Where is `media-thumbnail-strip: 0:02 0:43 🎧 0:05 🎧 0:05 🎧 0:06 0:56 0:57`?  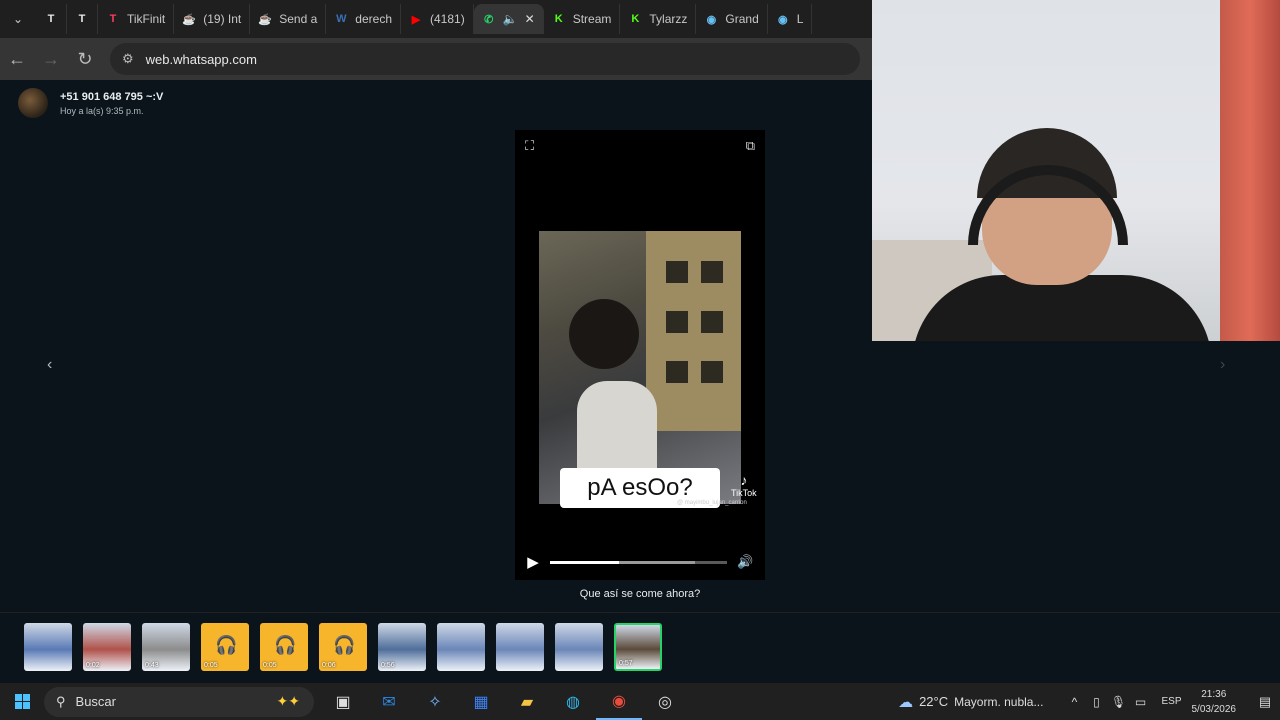 media-thumbnail-strip: 0:02 0:43 🎧 0:05 🎧 0:05 🎧 0:06 0:56 0:57 is located at coordinates (640, 647).